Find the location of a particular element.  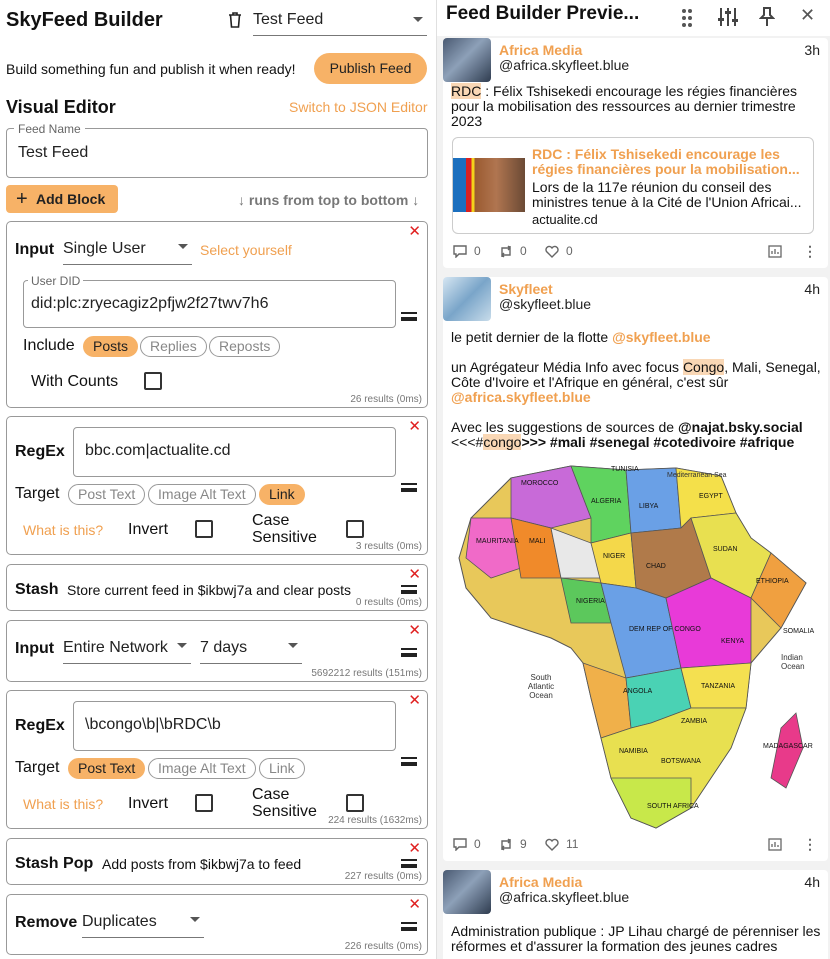

input-mode-select: Entire Network is located at coordinates (127, 649).